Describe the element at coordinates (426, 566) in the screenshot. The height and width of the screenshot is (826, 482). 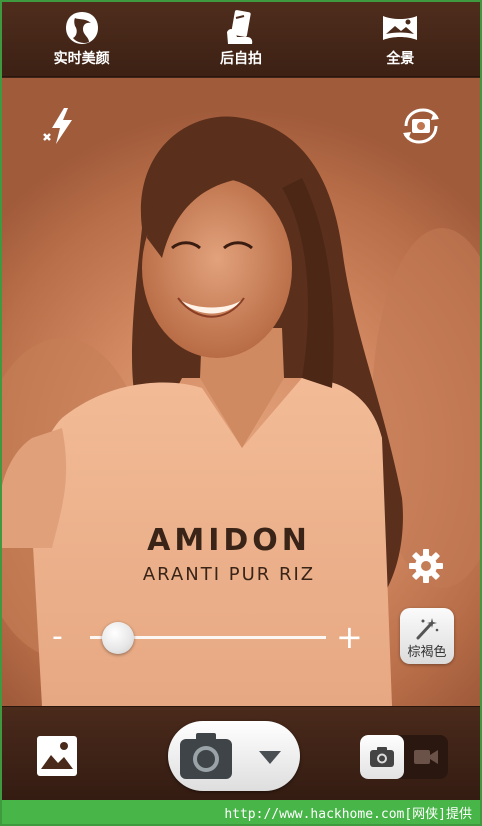
I see `gear-icon` at that location.